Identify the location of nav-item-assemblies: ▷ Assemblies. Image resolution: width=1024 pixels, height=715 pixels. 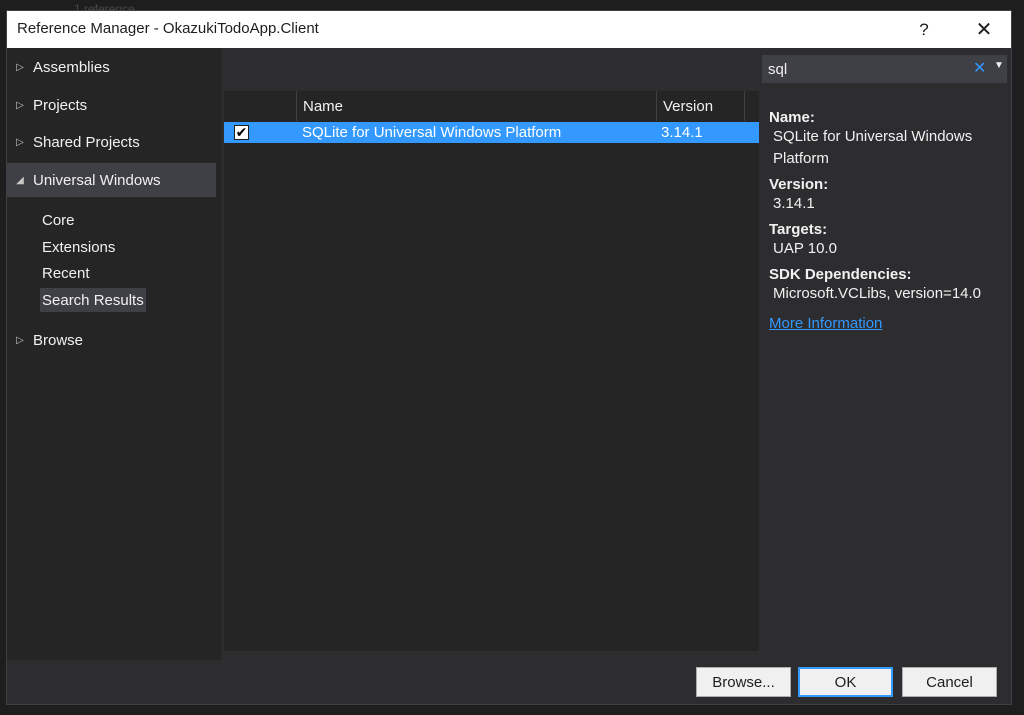
(111, 67).